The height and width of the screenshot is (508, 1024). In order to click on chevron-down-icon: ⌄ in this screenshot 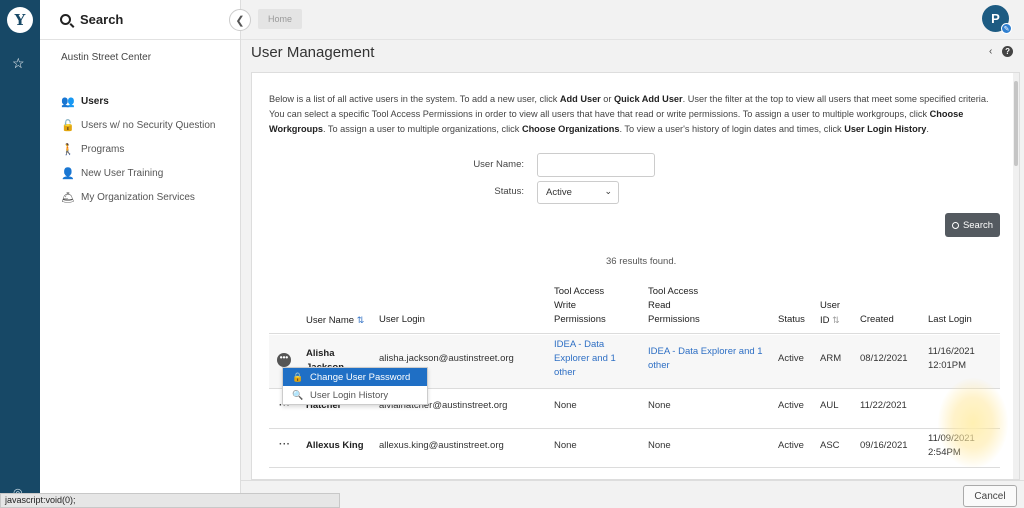, I will do `click(608, 191)`.